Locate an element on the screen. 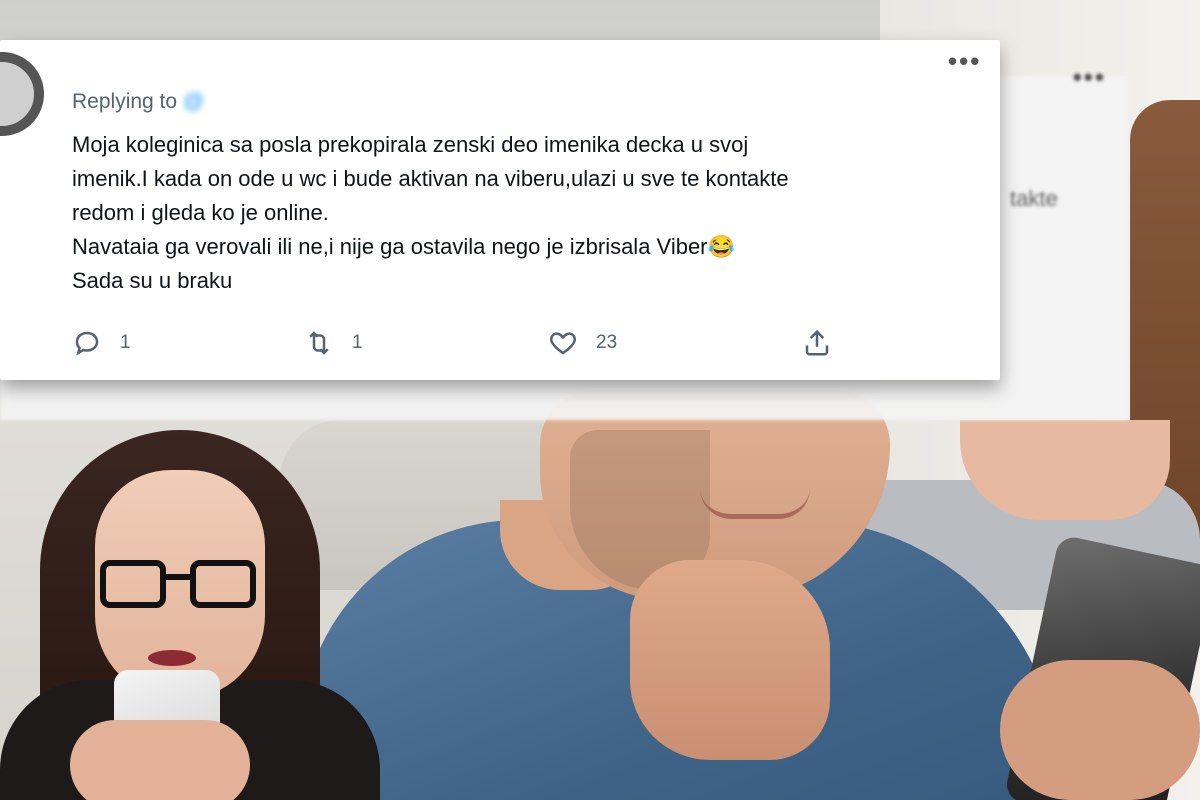 The width and height of the screenshot is (1200, 800). share-button is located at coordinates (817, 343).